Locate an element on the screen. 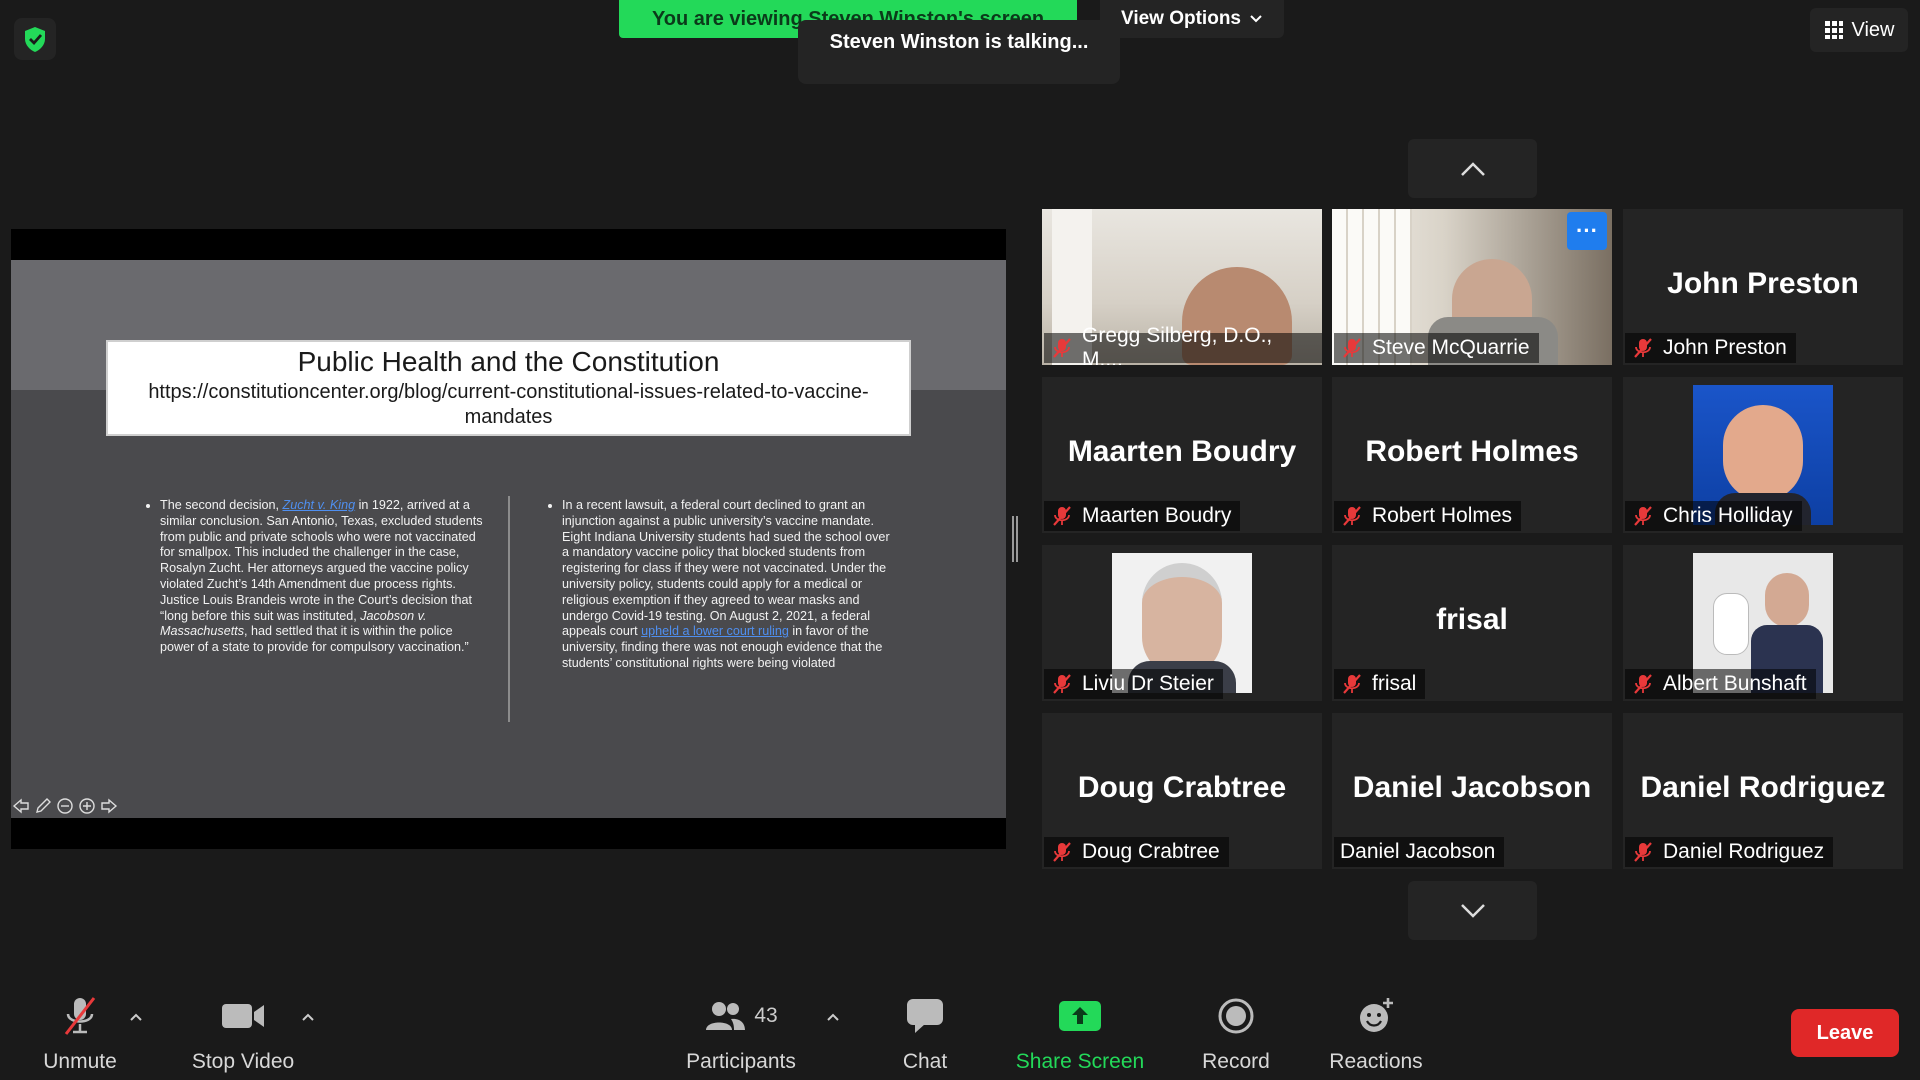  gallery-next-button is located at coordinates (1472, 910).